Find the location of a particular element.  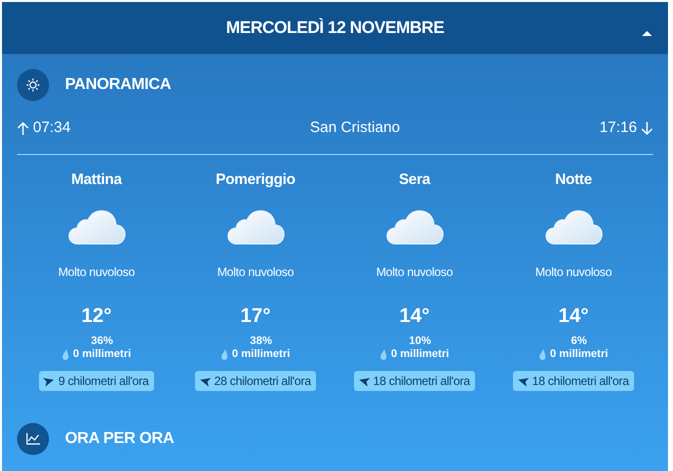

sun-icon is located at coordinates (33, 85).